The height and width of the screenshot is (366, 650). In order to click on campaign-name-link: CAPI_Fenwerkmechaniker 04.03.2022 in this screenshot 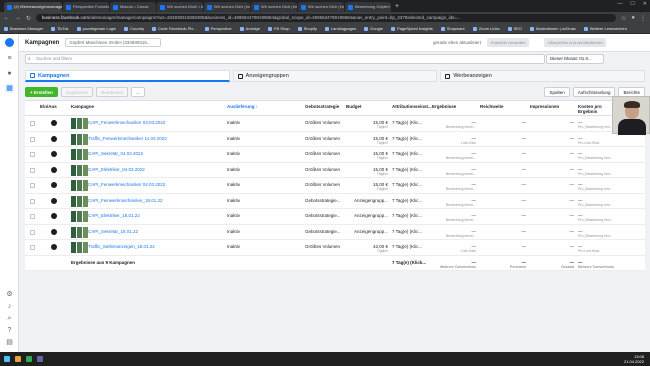, I will do `click(155, 184)`.